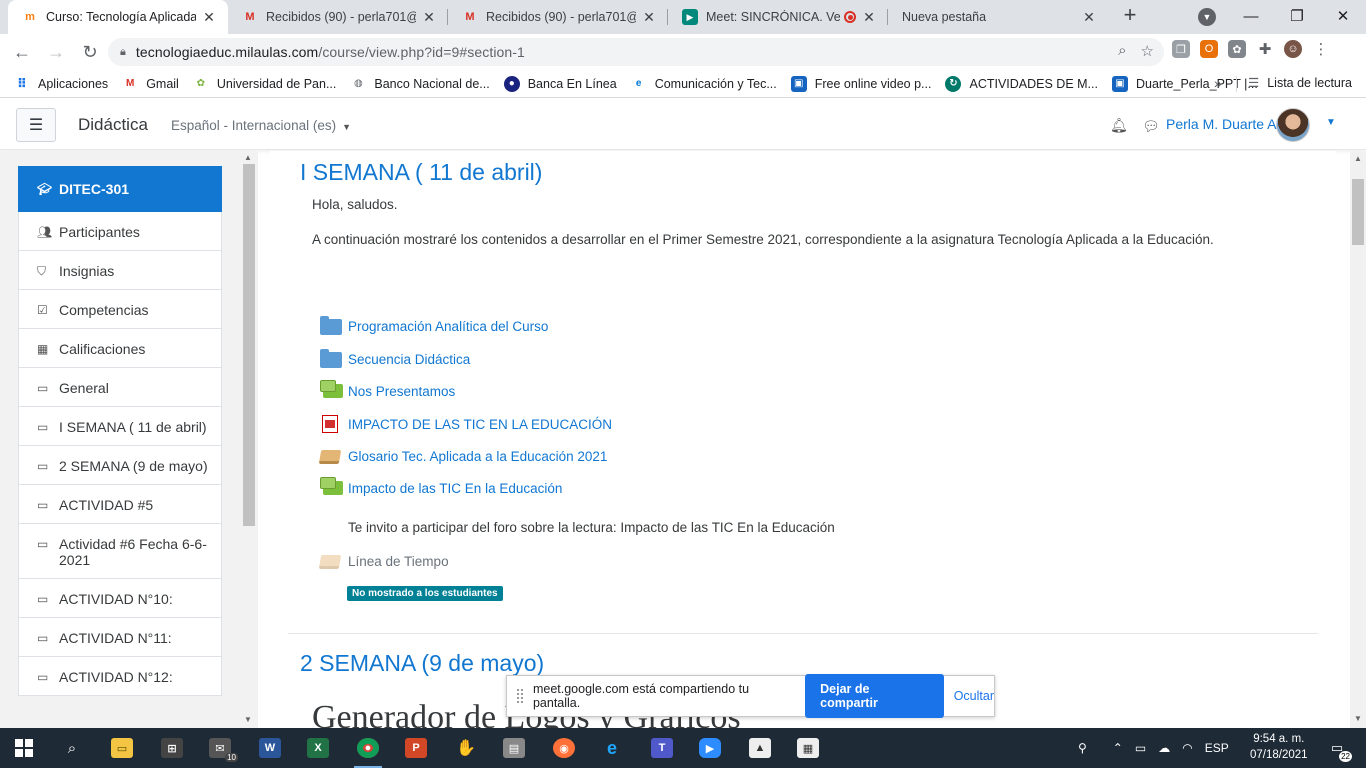 The width and height of the screenshot is (1366, 768). Describe the element at coordinates (710, 748) in the screenshot. I see `zoom-icon: ▶` at that location.